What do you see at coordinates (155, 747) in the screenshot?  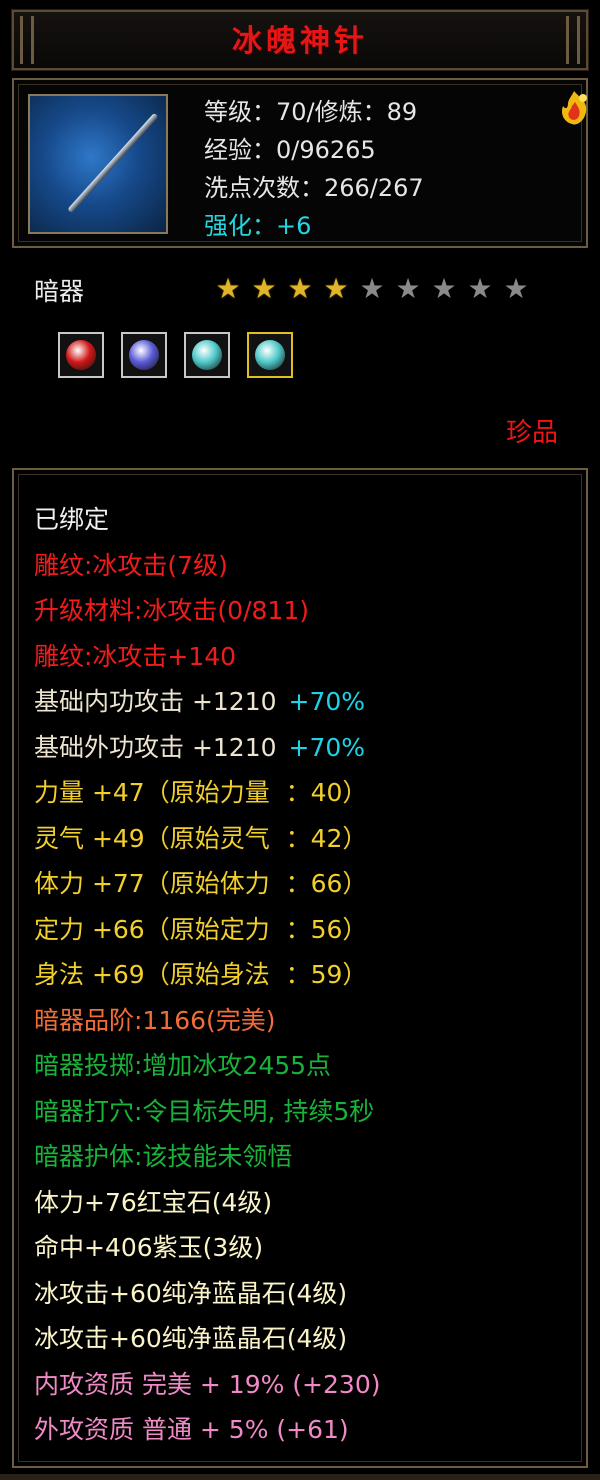 I see `attribute-text: 基础外功攻击 +1210` at bounding box center [155, 747].